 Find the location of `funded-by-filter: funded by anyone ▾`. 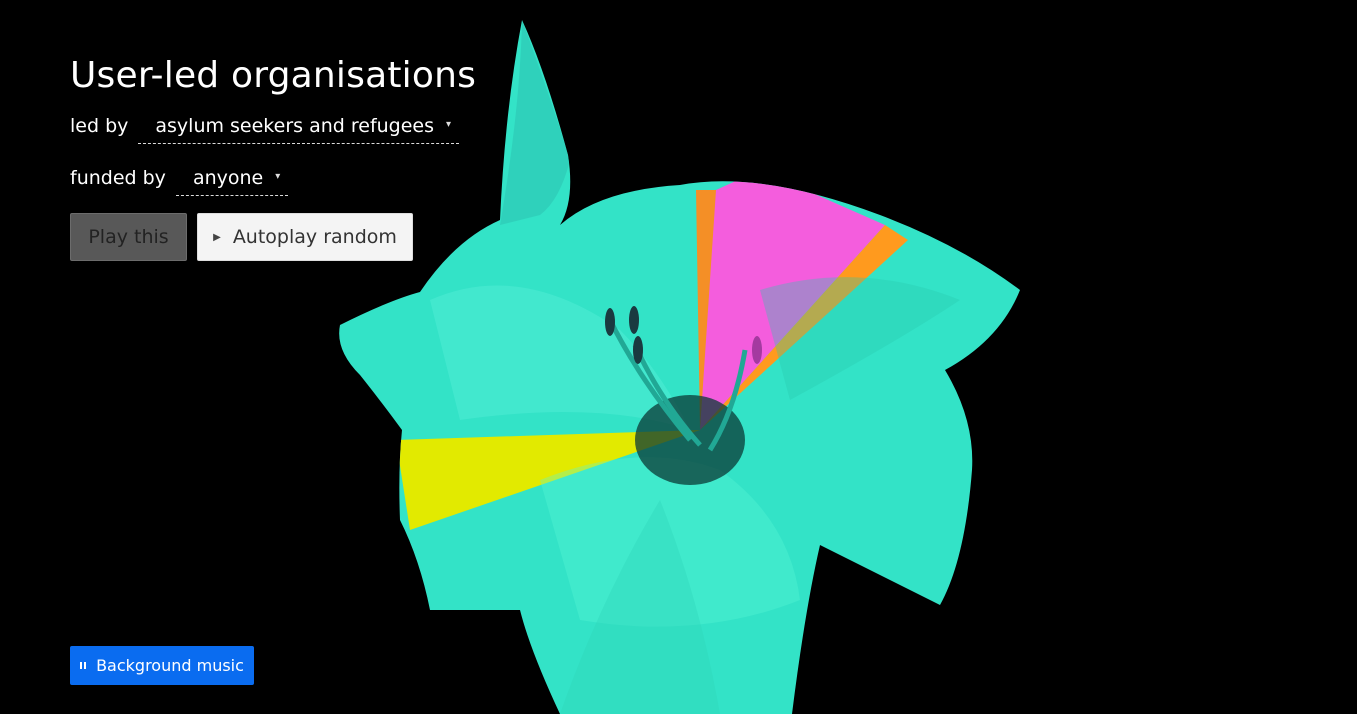

funded-by-filter: funded by anyone ▾ is located at coordinates (273, 178).